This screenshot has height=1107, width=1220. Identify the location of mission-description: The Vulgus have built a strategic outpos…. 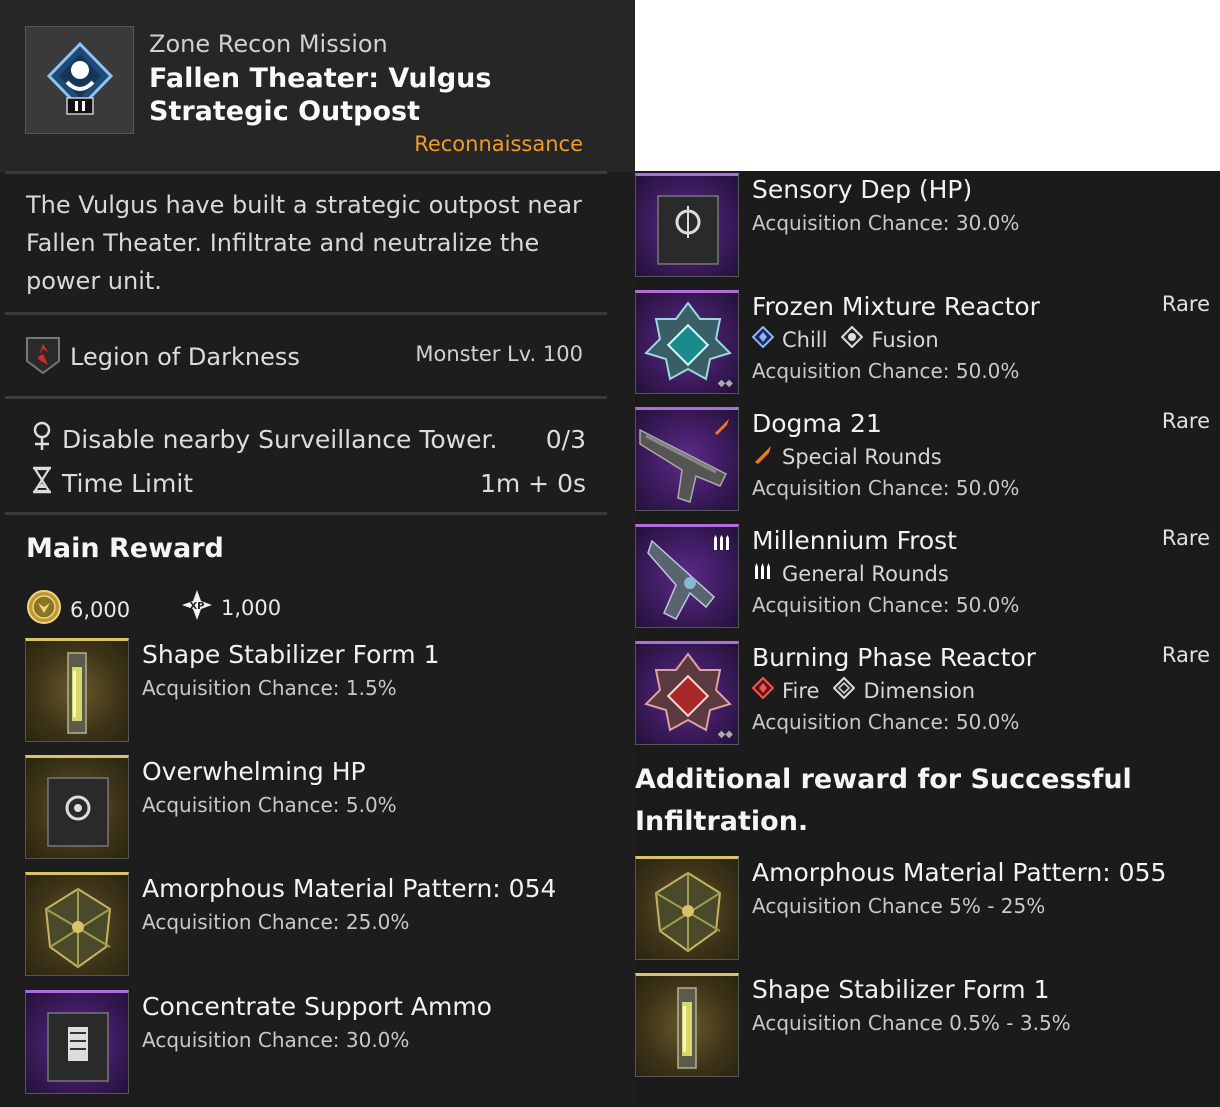
(304, 243).